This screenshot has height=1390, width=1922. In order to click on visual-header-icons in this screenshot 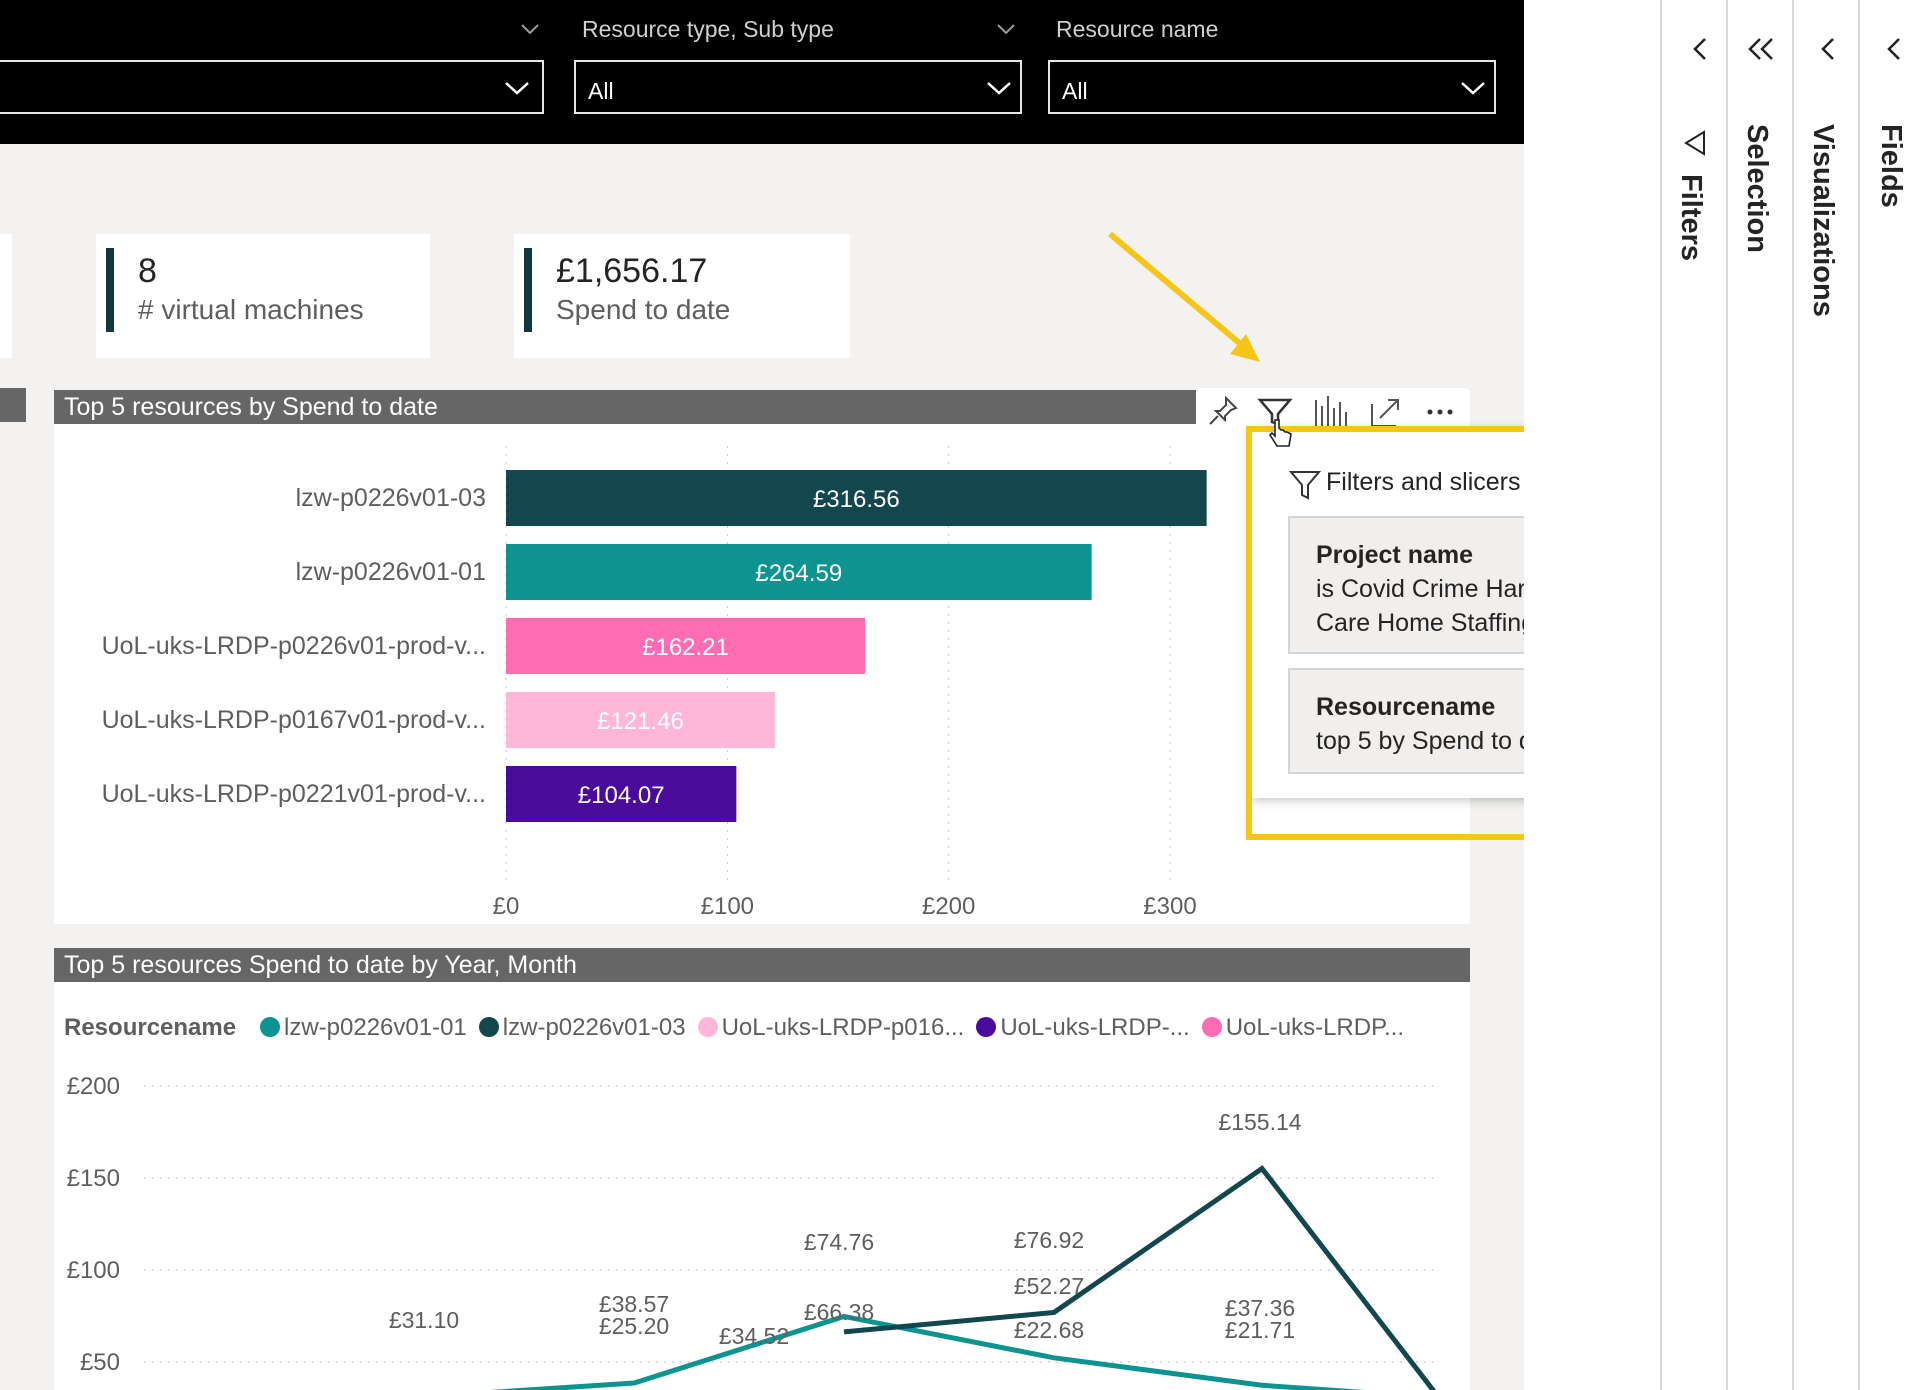, I will do `click(1332, 409)`.